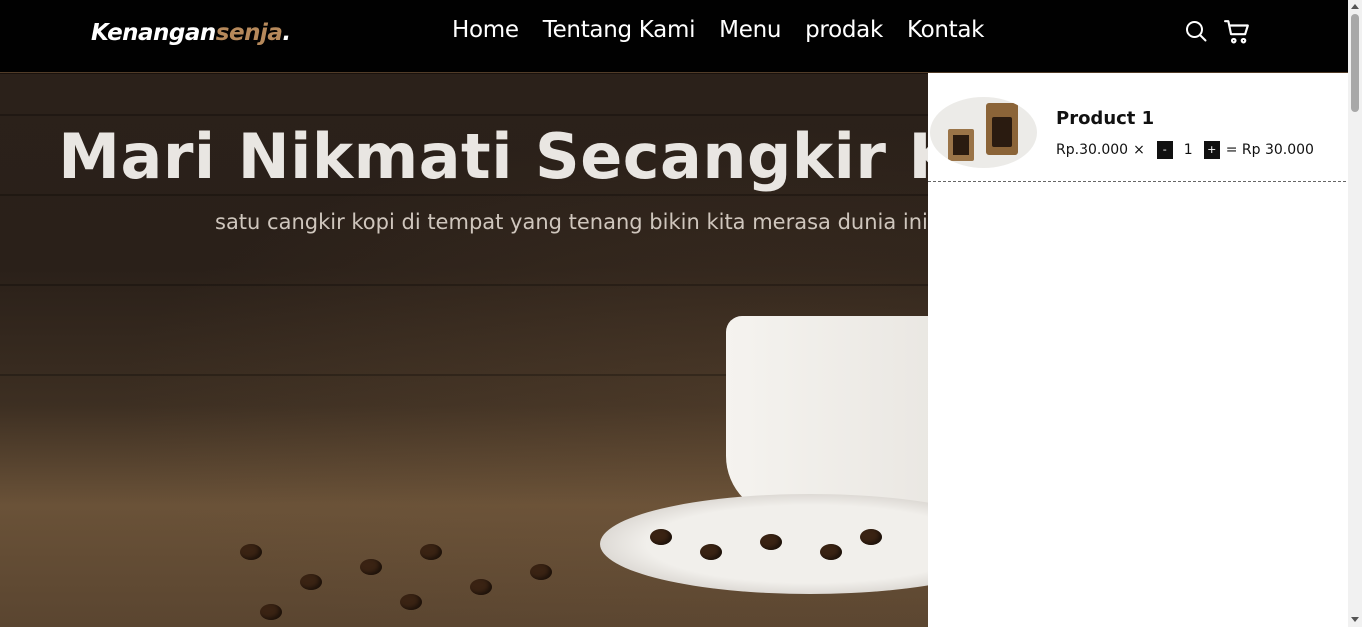  Describe the element at coordinates (1164, 150) in the screenshot. I see `decrease-qty-button: -` at that location.